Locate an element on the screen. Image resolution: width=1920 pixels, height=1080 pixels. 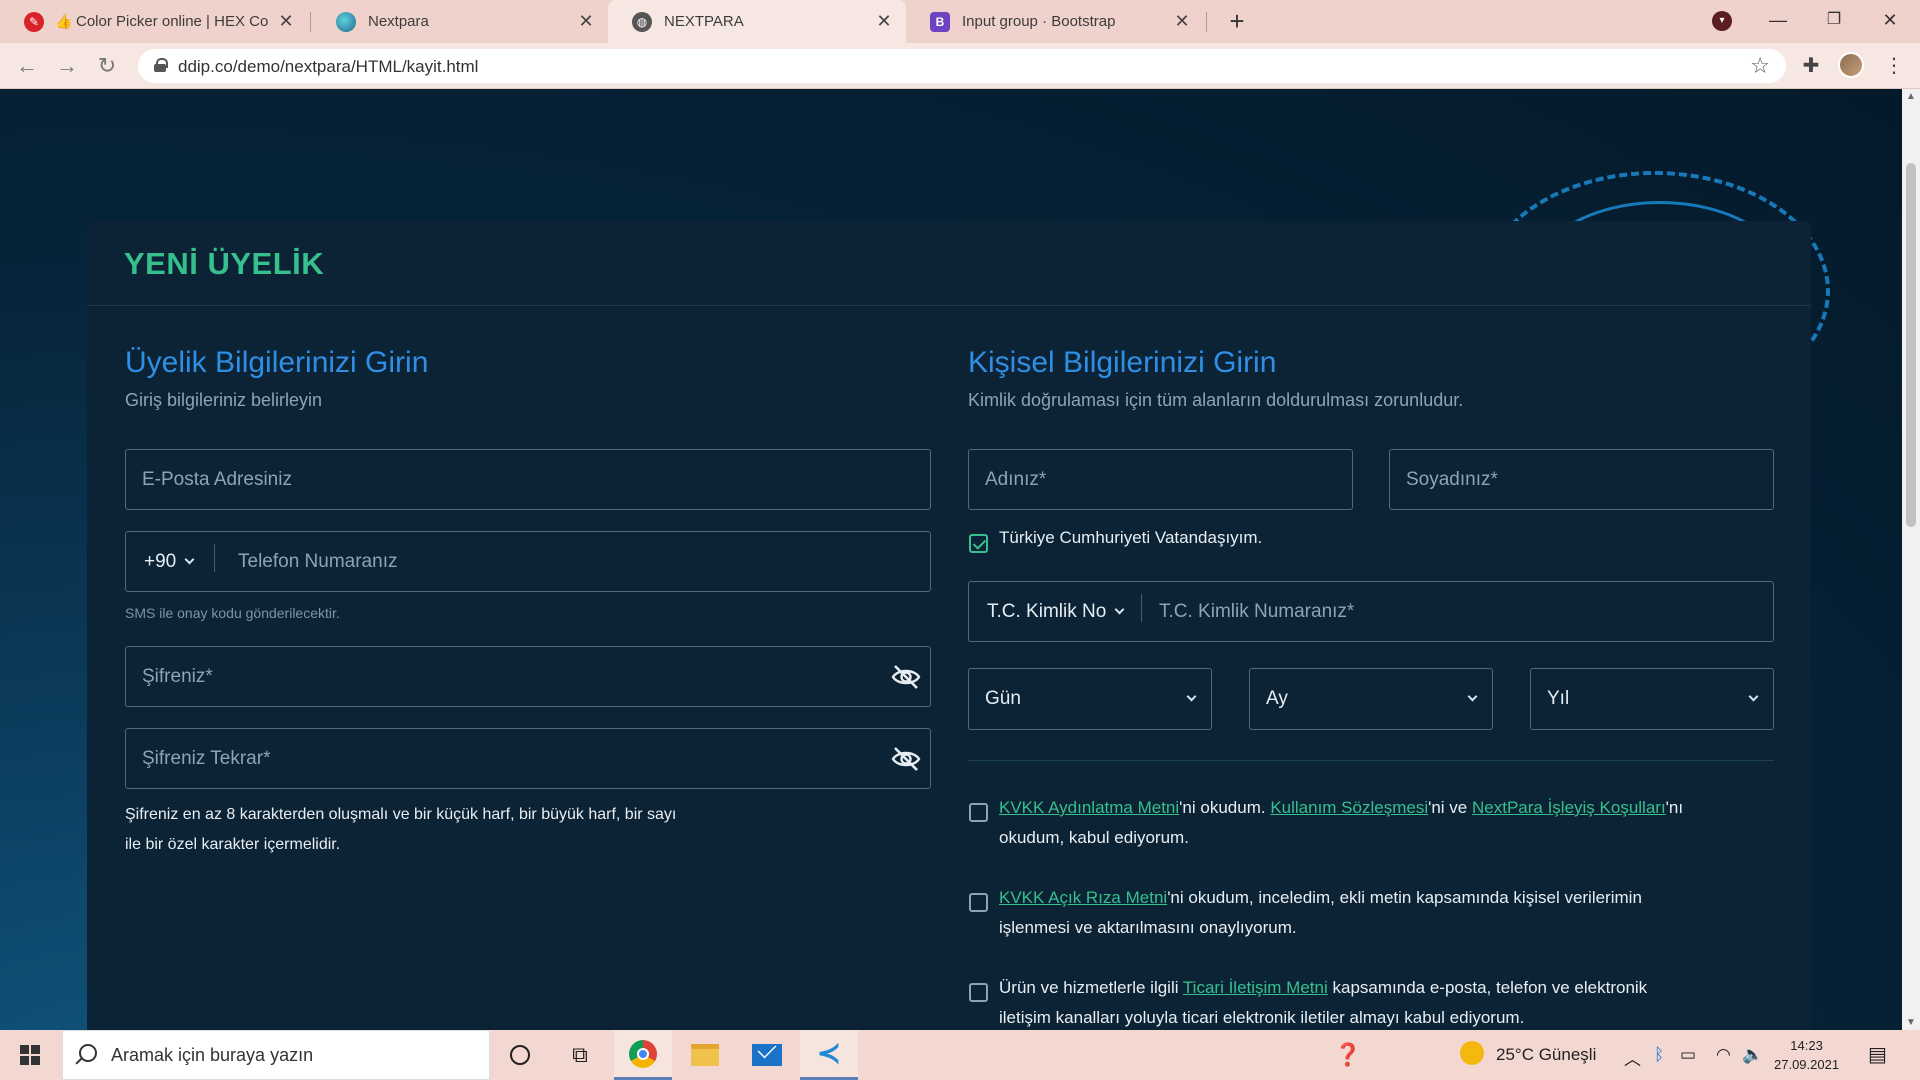
restore-icon: ❐ is located at coordinates (1834, 21).